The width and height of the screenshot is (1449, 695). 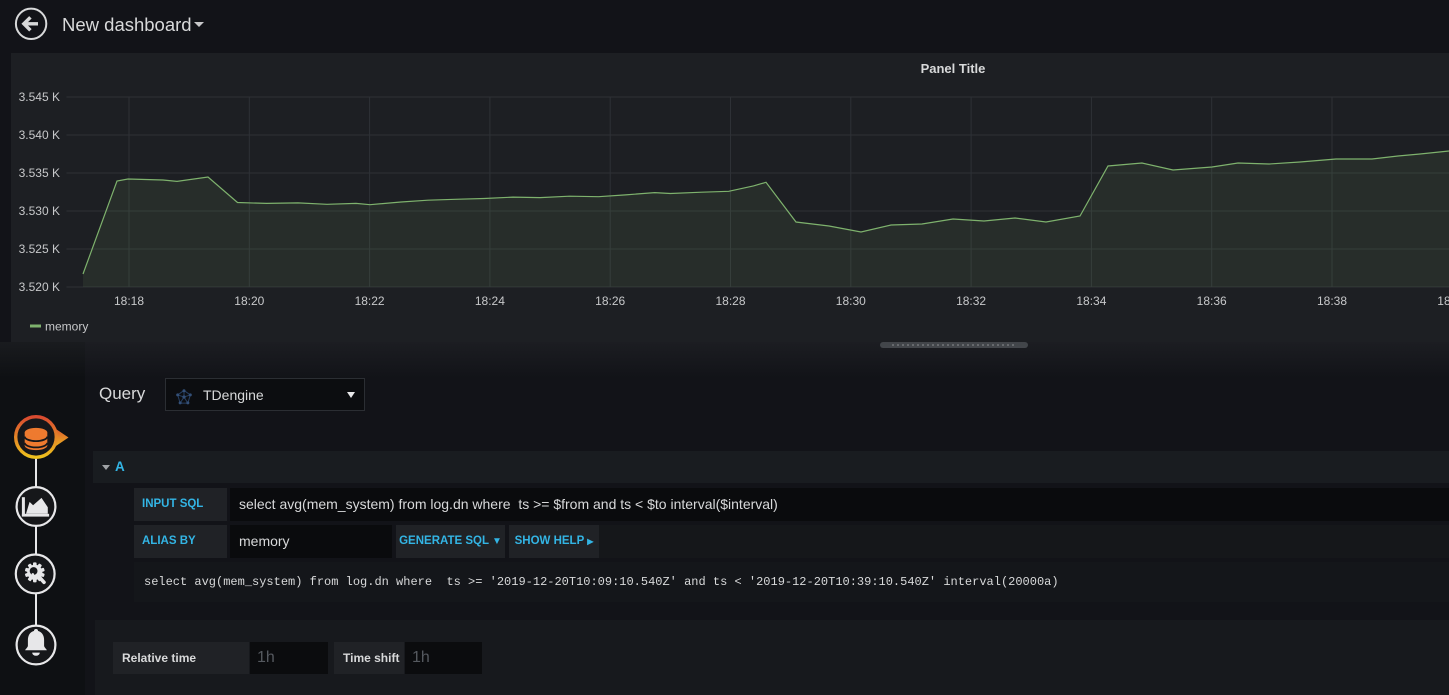 What do you see at coordinates (39, 135) in the screenshot?
I see `svg-text: 3.540 K` at bounding box center [39, 135].